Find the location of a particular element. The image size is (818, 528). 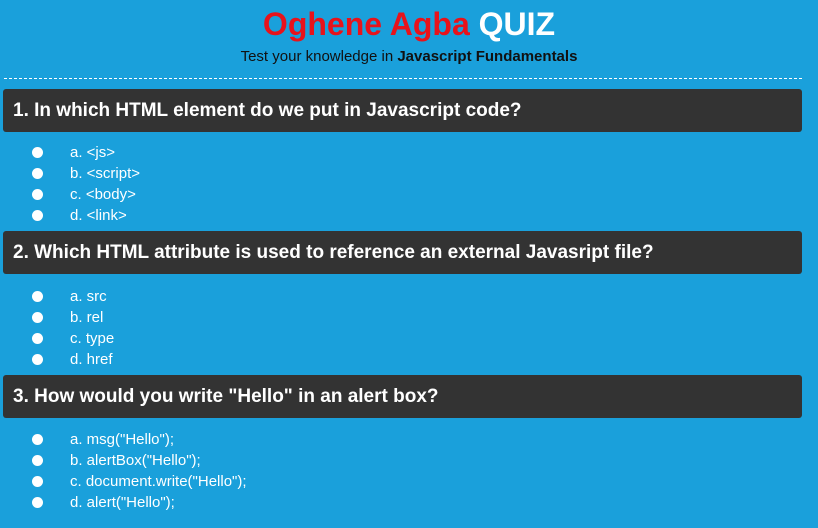

subtitle-topic: Javascript Fundamentals is located at coordinates (487, 56).